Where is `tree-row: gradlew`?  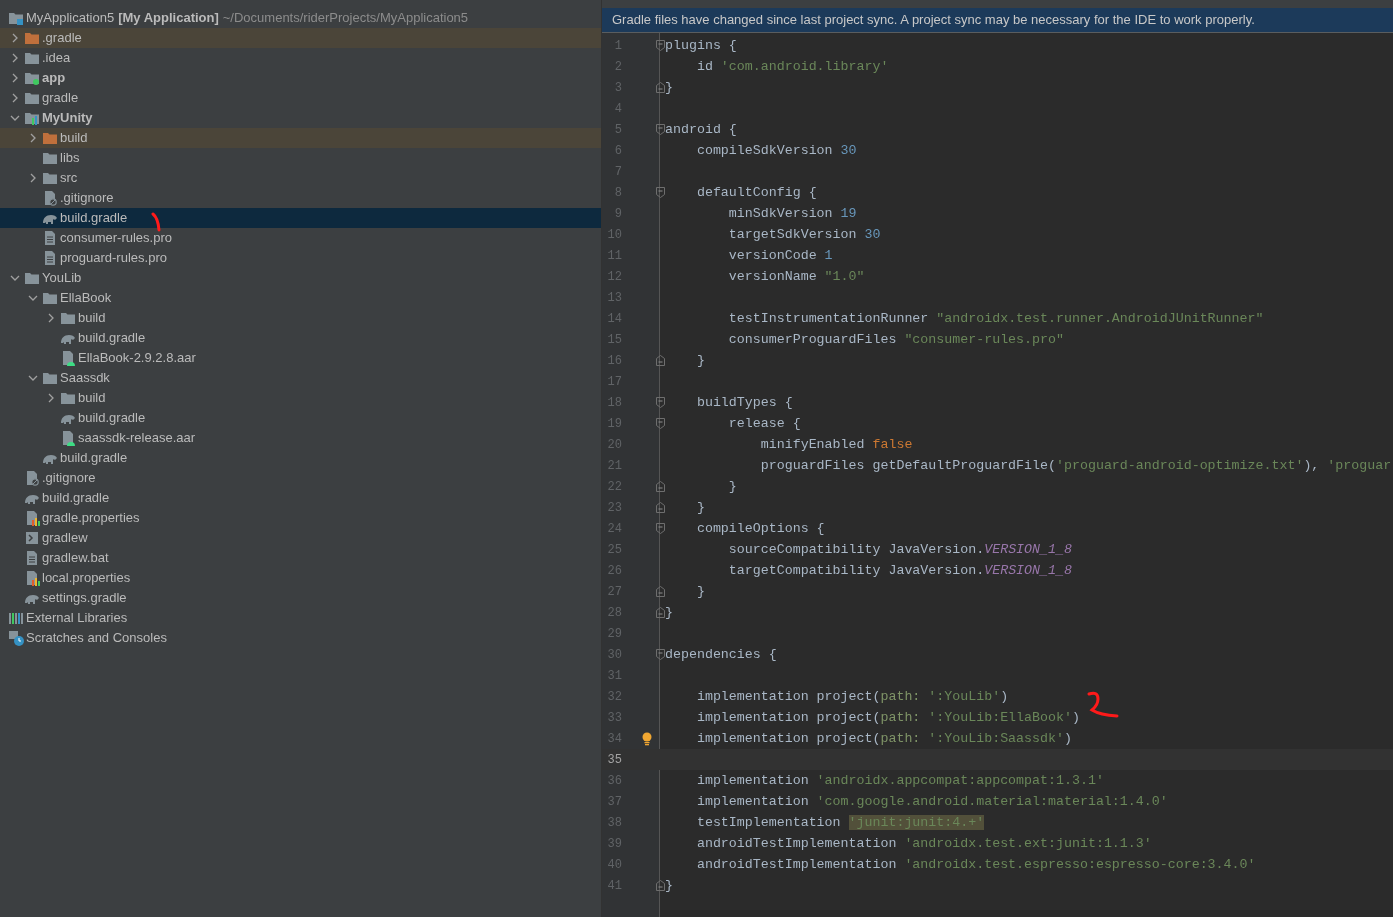
tree-row: gradlew is located at coordinates (300, 538).